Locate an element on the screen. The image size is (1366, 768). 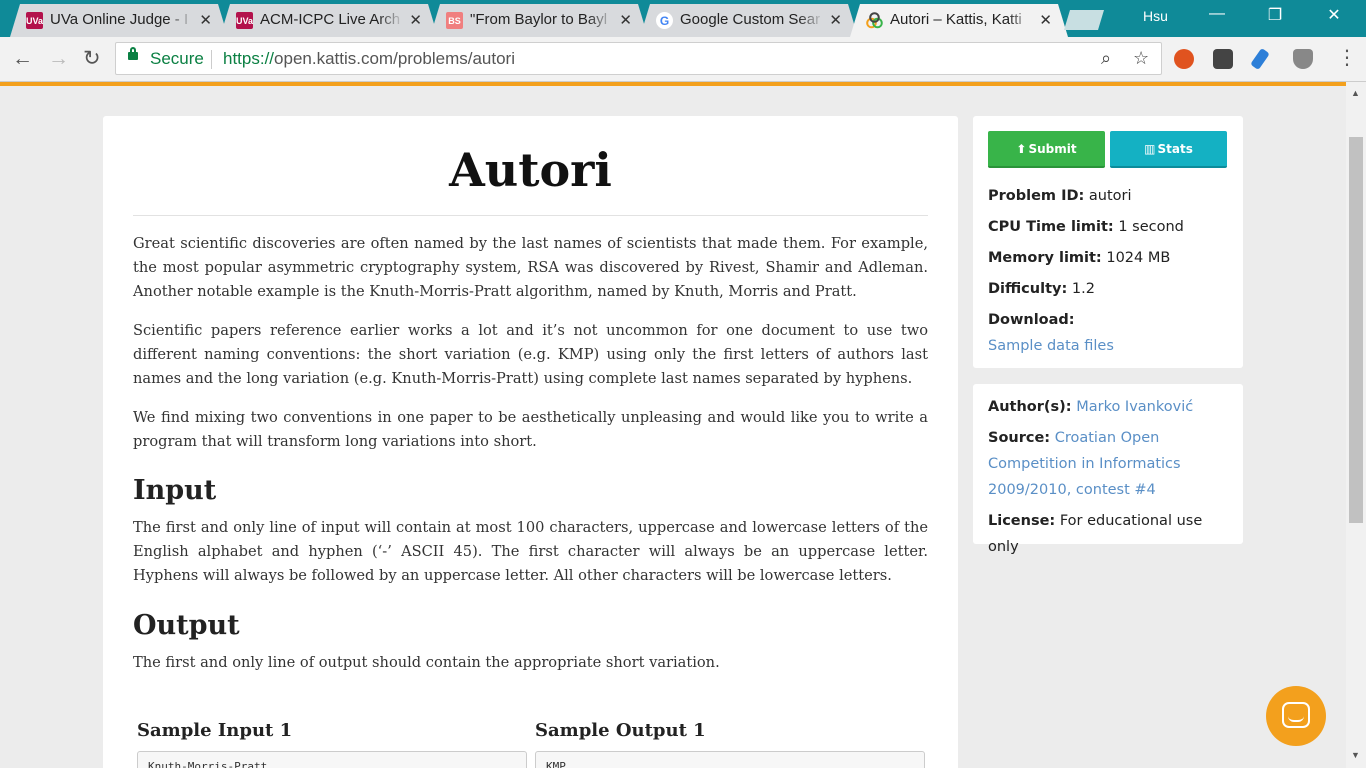
tab-title: Autori – Kattis, Katti is located at coordinates (962, 19).